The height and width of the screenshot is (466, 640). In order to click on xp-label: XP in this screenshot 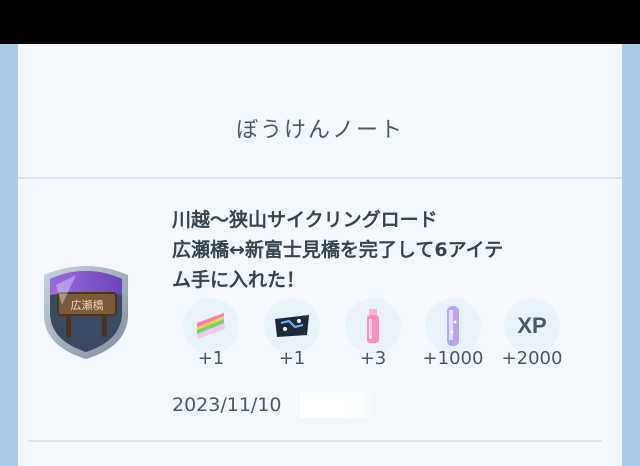, I will do `click(532, 325)`.